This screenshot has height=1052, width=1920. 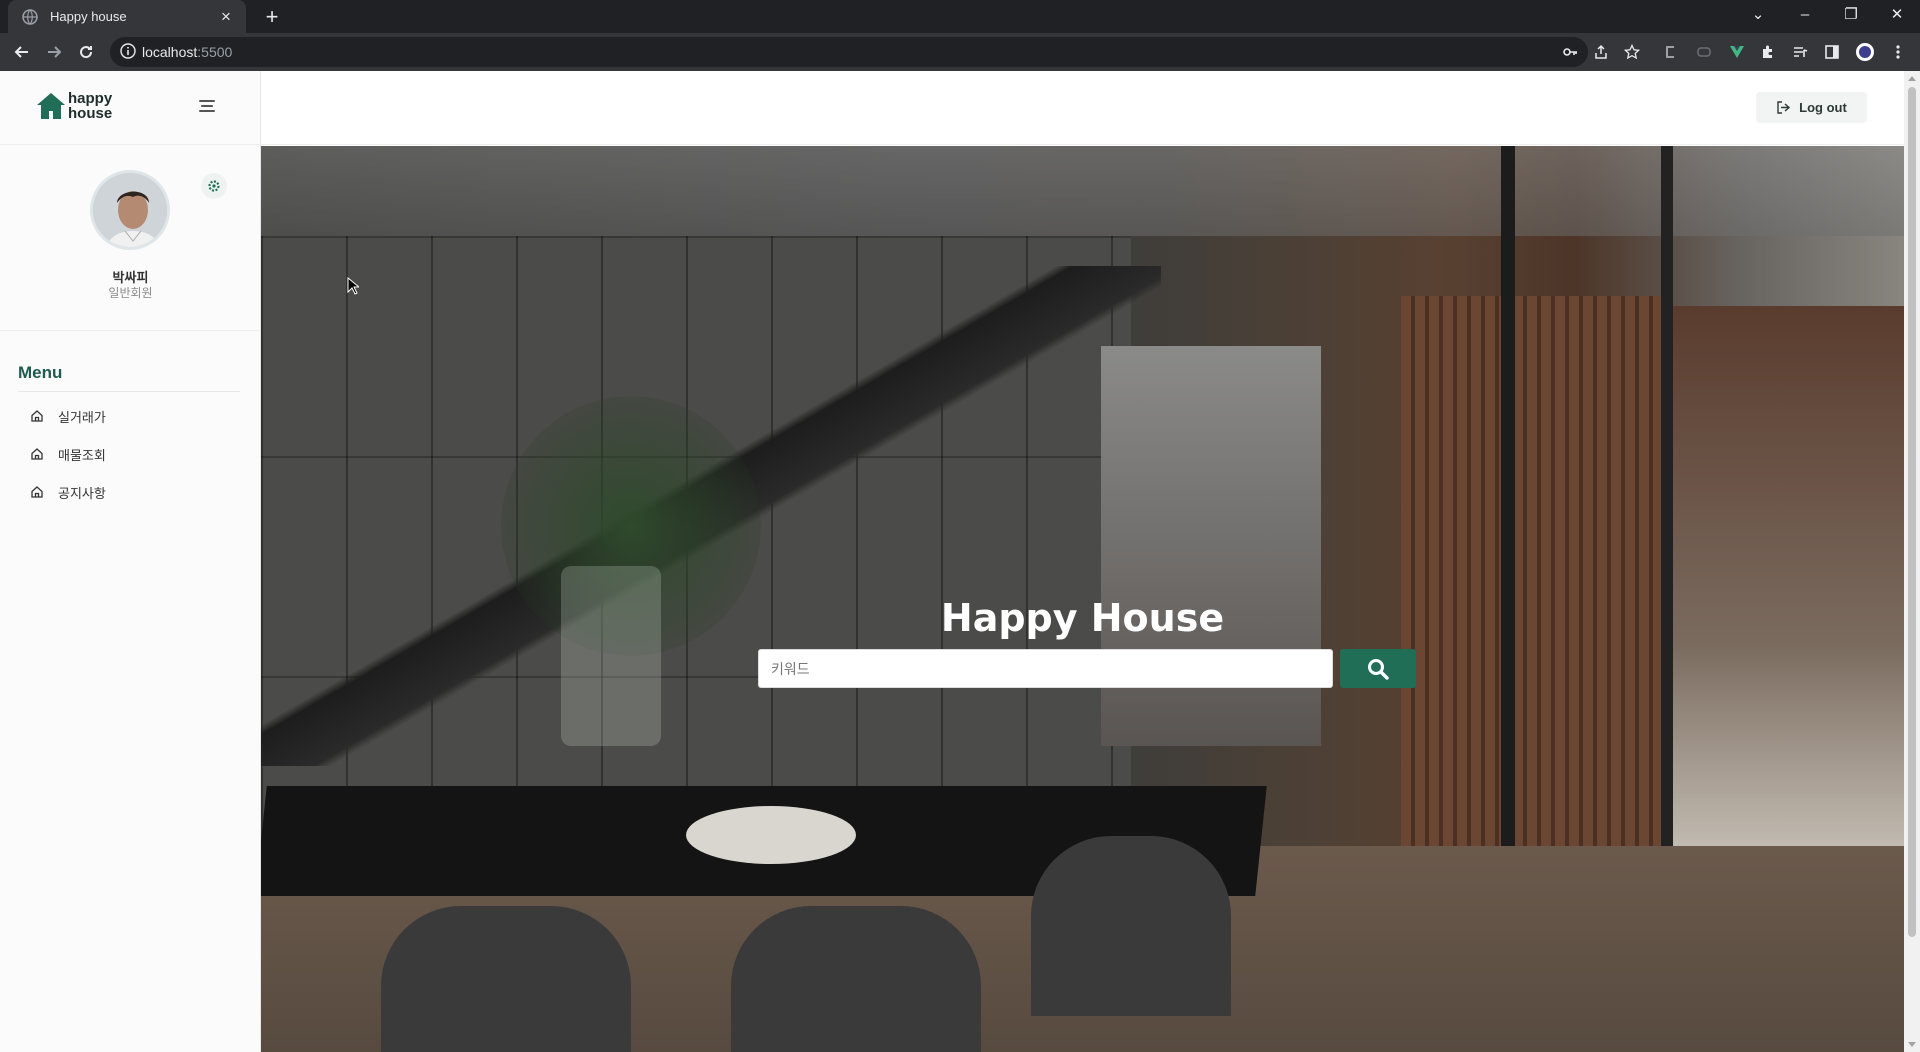 I want to click on extension-c-icon, so click(x=1671, y=52).